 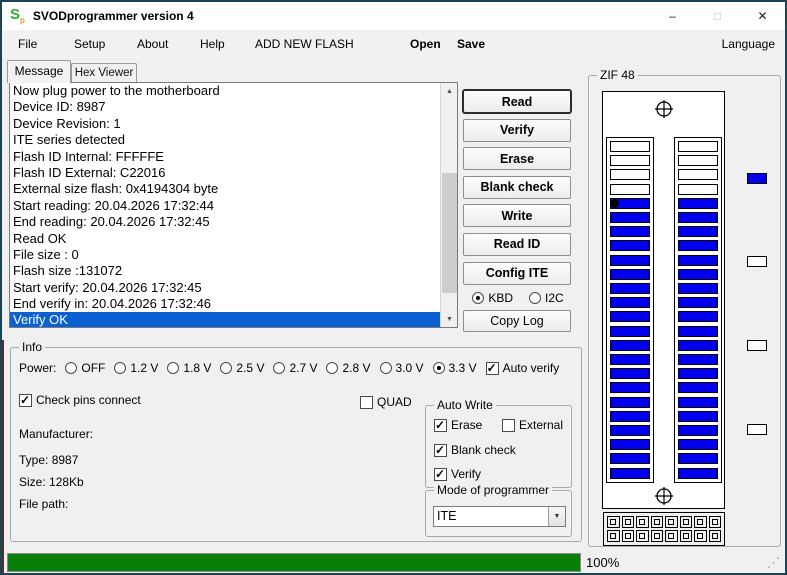 I want to click on minimize-icon: –, so click(x=672, y=16).